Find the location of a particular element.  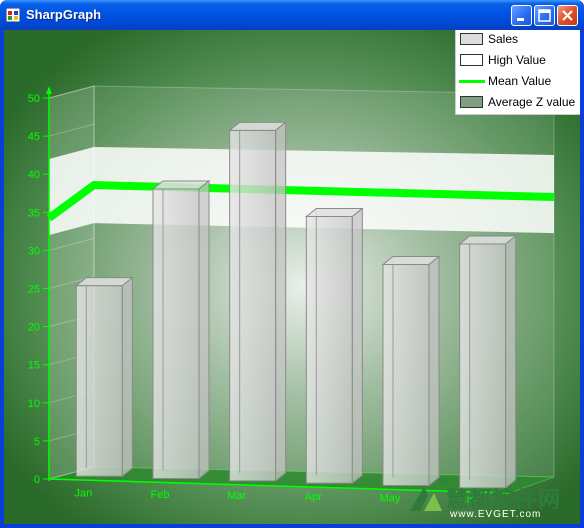

watermark: TM 慧都控件网 www.EVGET.com is located at coordinates (492, 501).